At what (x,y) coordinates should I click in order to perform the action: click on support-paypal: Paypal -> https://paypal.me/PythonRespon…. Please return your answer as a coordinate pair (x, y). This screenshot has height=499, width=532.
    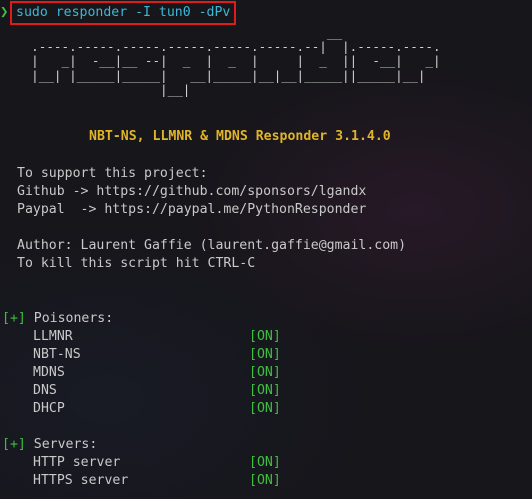
    Looking at the image, I should click on (192, 209).